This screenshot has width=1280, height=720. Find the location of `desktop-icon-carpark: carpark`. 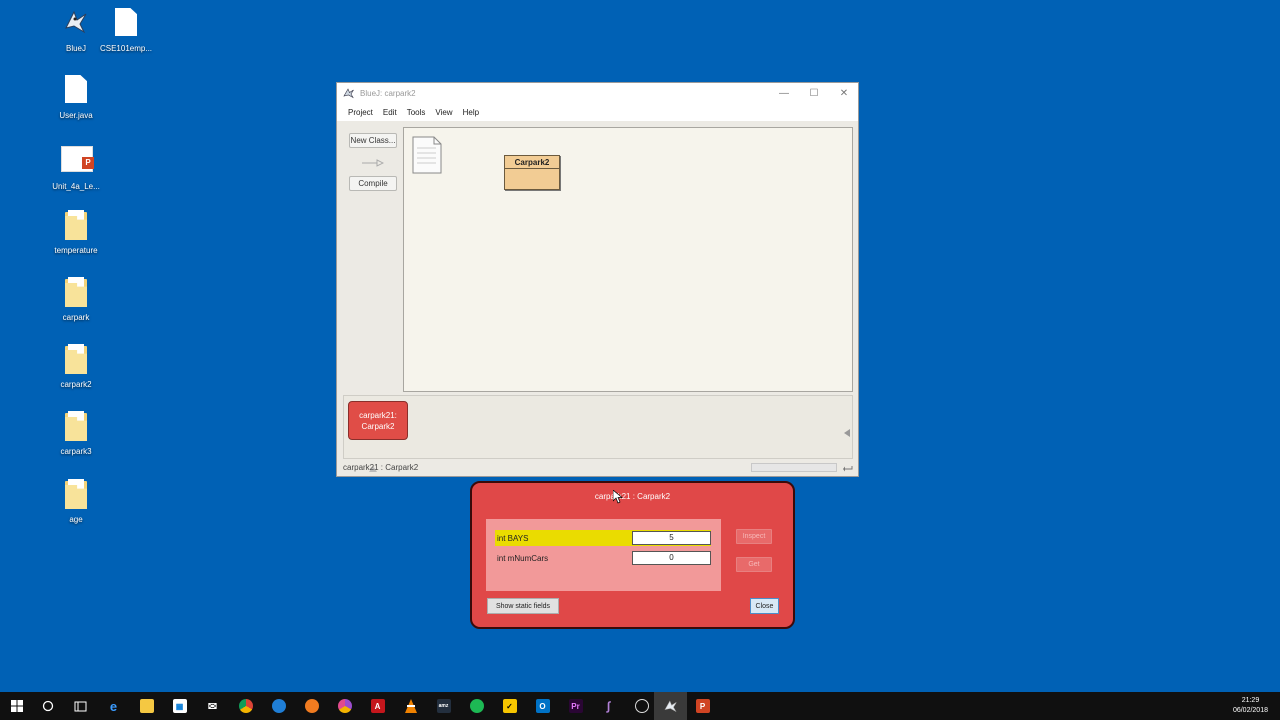

desktop-icon-carpark: carpark is located at coordinates (76, 300).